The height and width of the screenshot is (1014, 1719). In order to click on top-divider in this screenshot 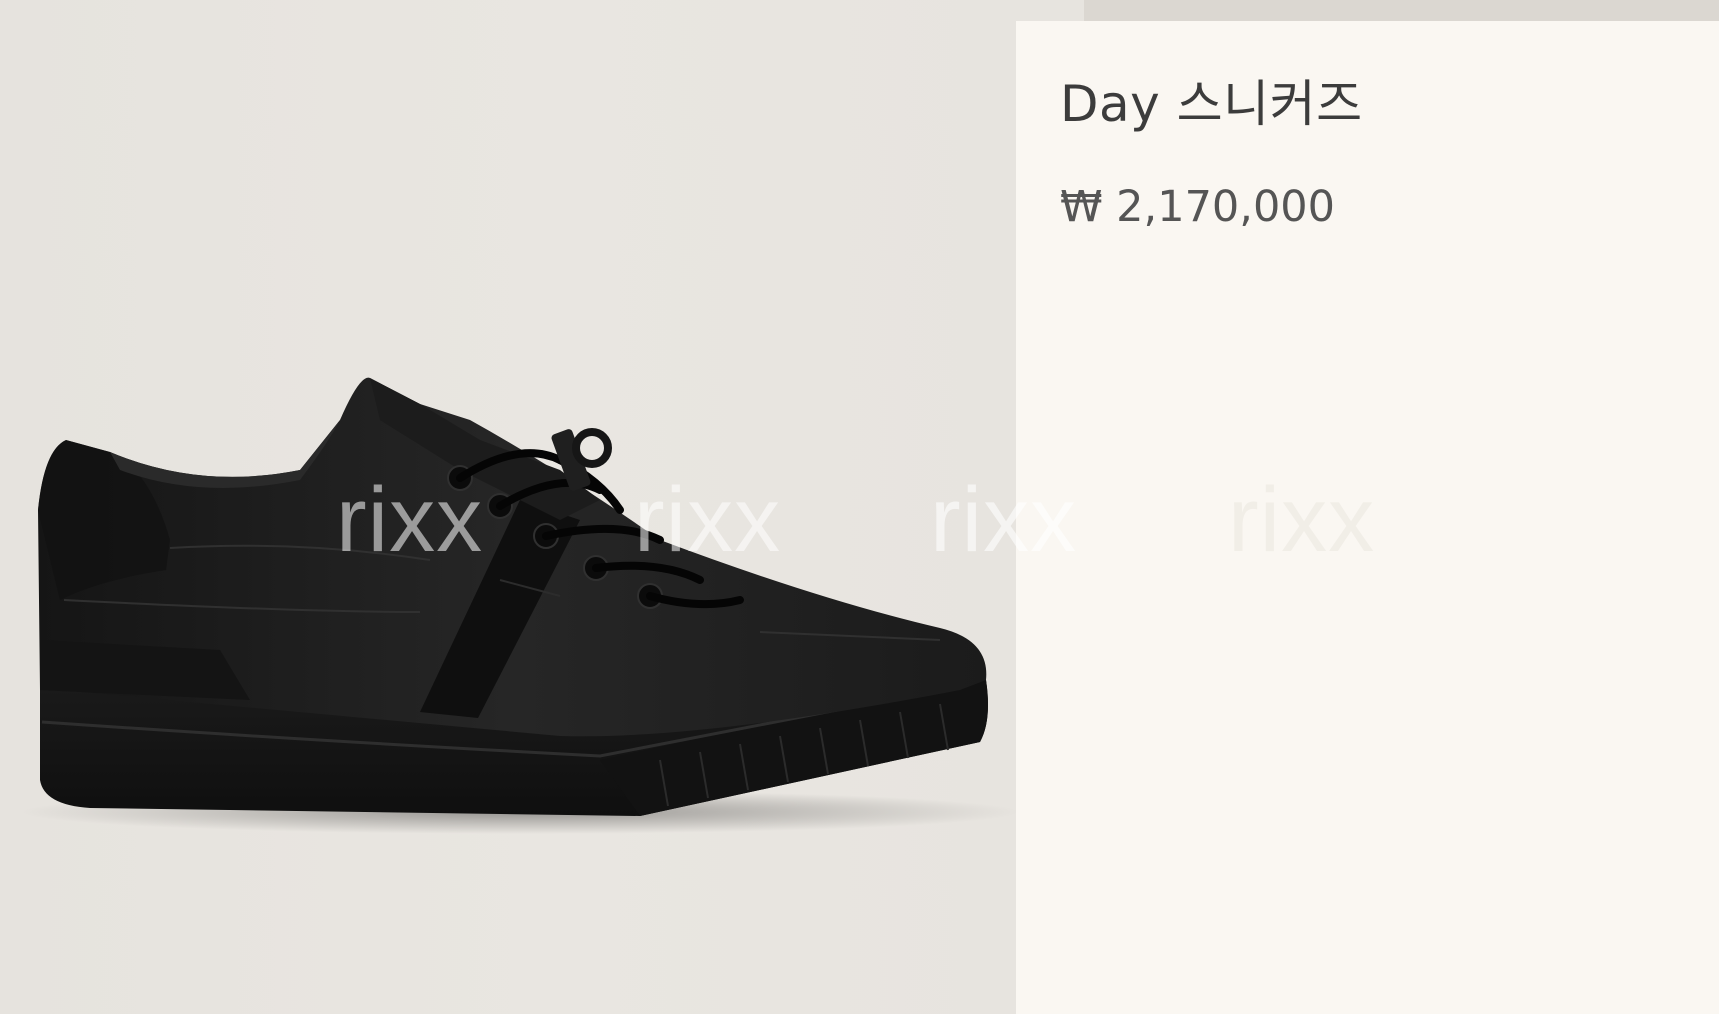, I will do `click(1401, 10)`.